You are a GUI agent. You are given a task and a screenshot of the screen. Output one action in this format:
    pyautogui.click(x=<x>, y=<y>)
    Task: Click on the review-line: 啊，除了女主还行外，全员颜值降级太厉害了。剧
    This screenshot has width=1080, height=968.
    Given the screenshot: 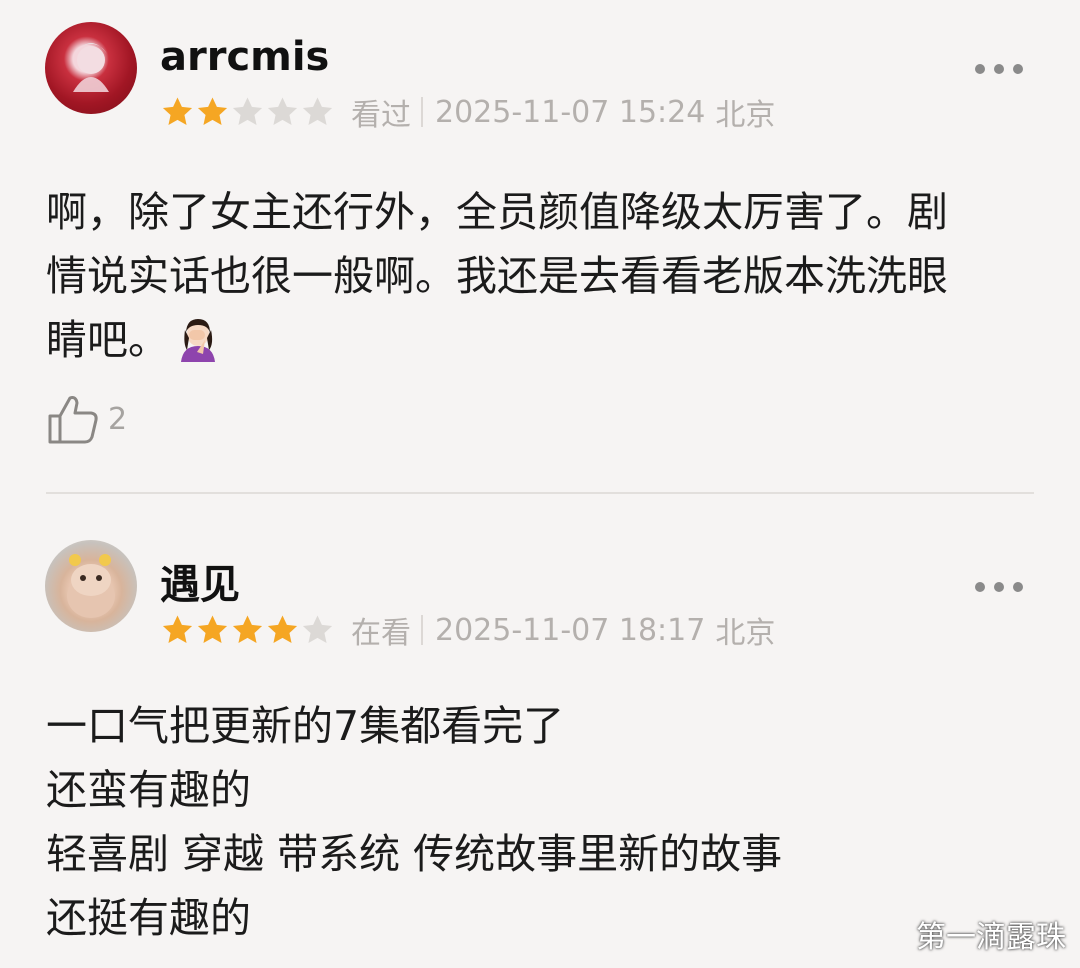 What is the action you would take?
    pyautogui.click(x=497, y=212)
    